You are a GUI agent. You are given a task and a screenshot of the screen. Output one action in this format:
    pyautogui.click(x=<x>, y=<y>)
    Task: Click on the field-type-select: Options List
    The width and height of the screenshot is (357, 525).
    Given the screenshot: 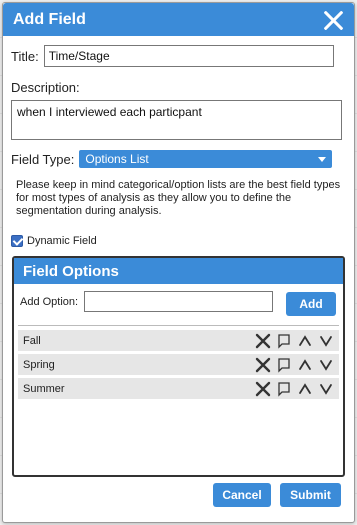 What is the action you would take?
    pyautogui.click(x=206, y=159)
    